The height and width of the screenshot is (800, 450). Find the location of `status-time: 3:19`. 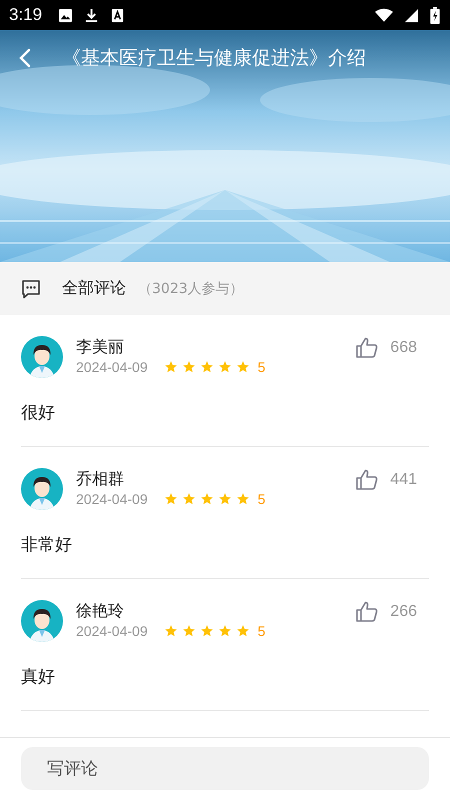

status-time: 3:19 is located at coordinates (25, 15).